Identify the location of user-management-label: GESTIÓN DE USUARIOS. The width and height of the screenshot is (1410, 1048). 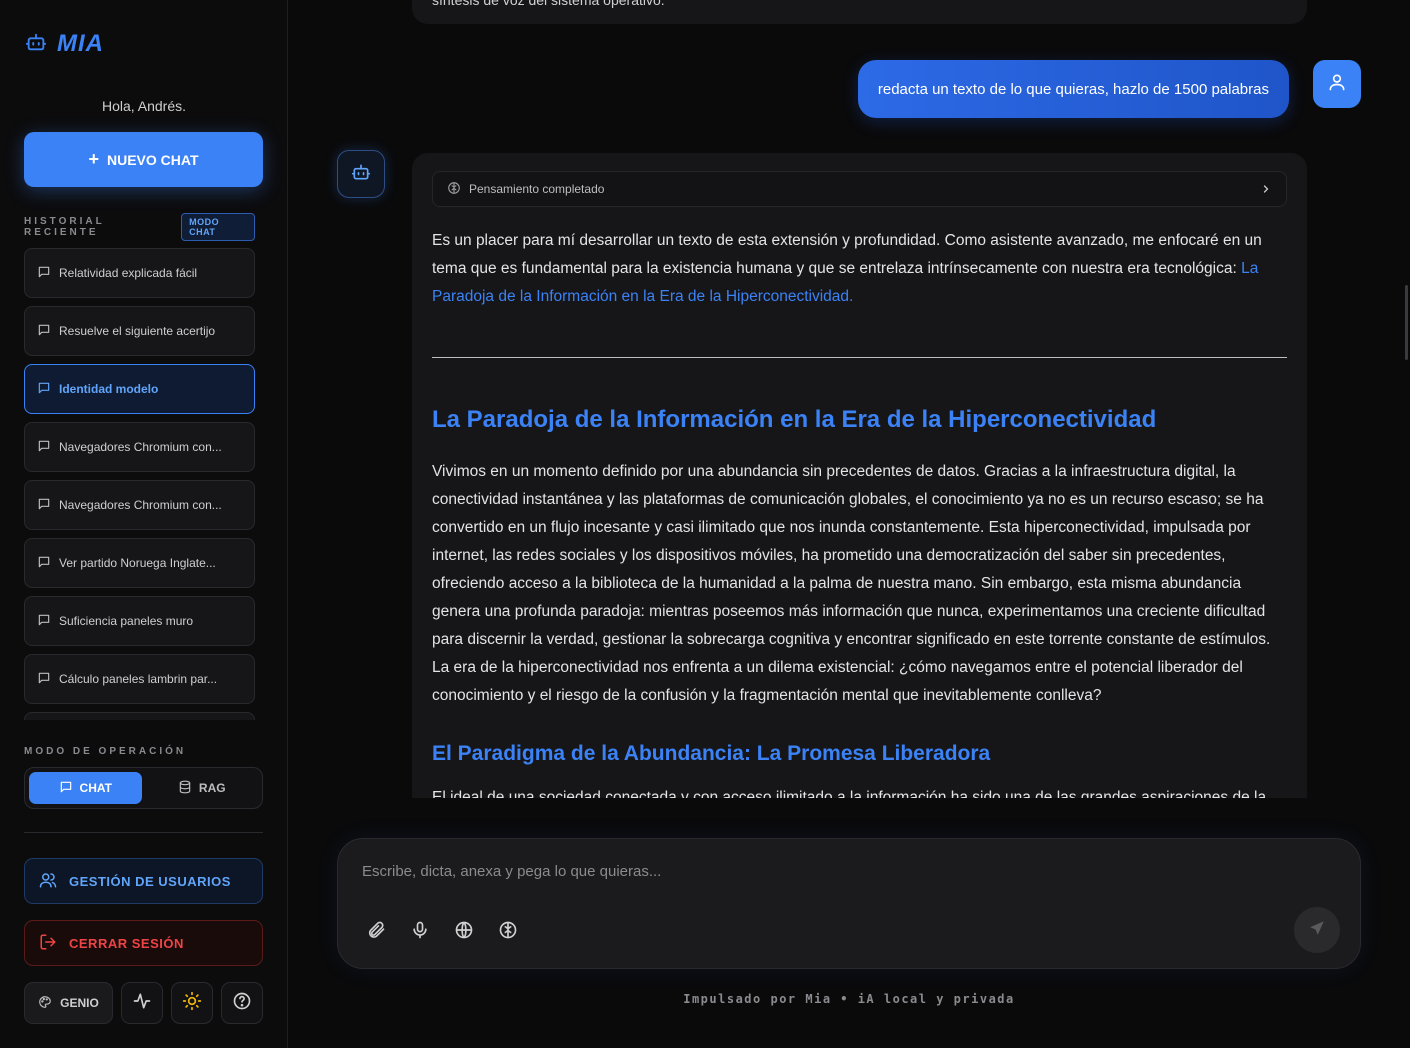
(150, 881).